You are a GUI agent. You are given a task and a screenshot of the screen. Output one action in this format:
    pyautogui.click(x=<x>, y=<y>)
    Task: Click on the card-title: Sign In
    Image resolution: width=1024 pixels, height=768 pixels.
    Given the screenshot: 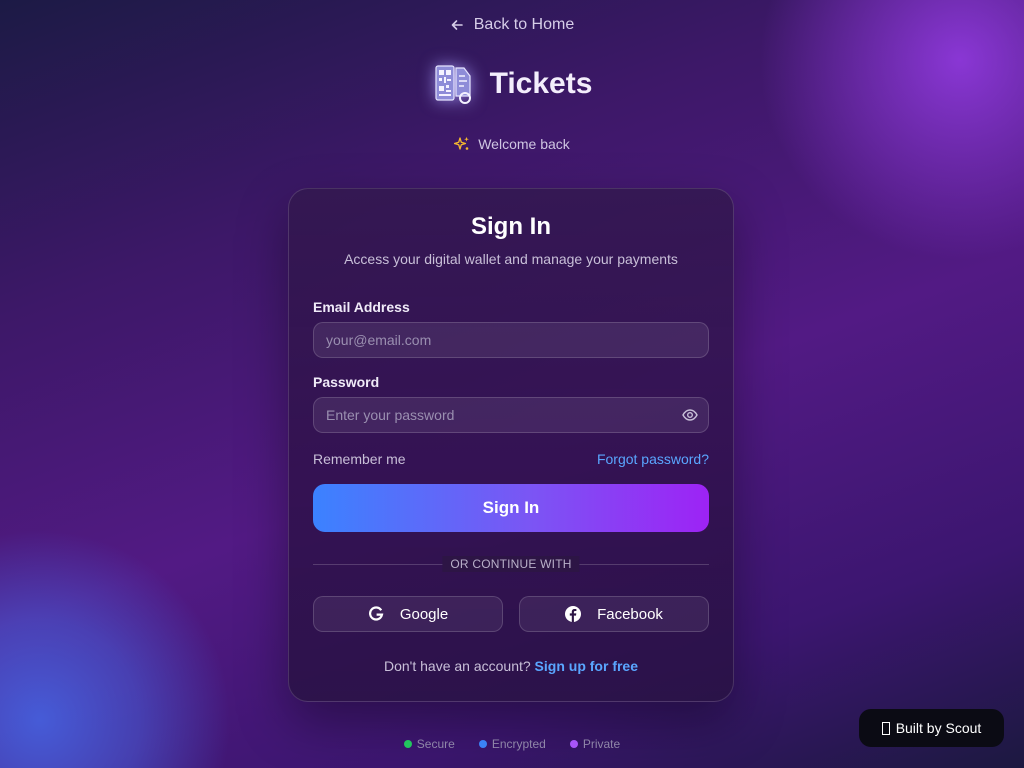 What is the action you would take?
    pyautogui.click(x=511, y=226)
    